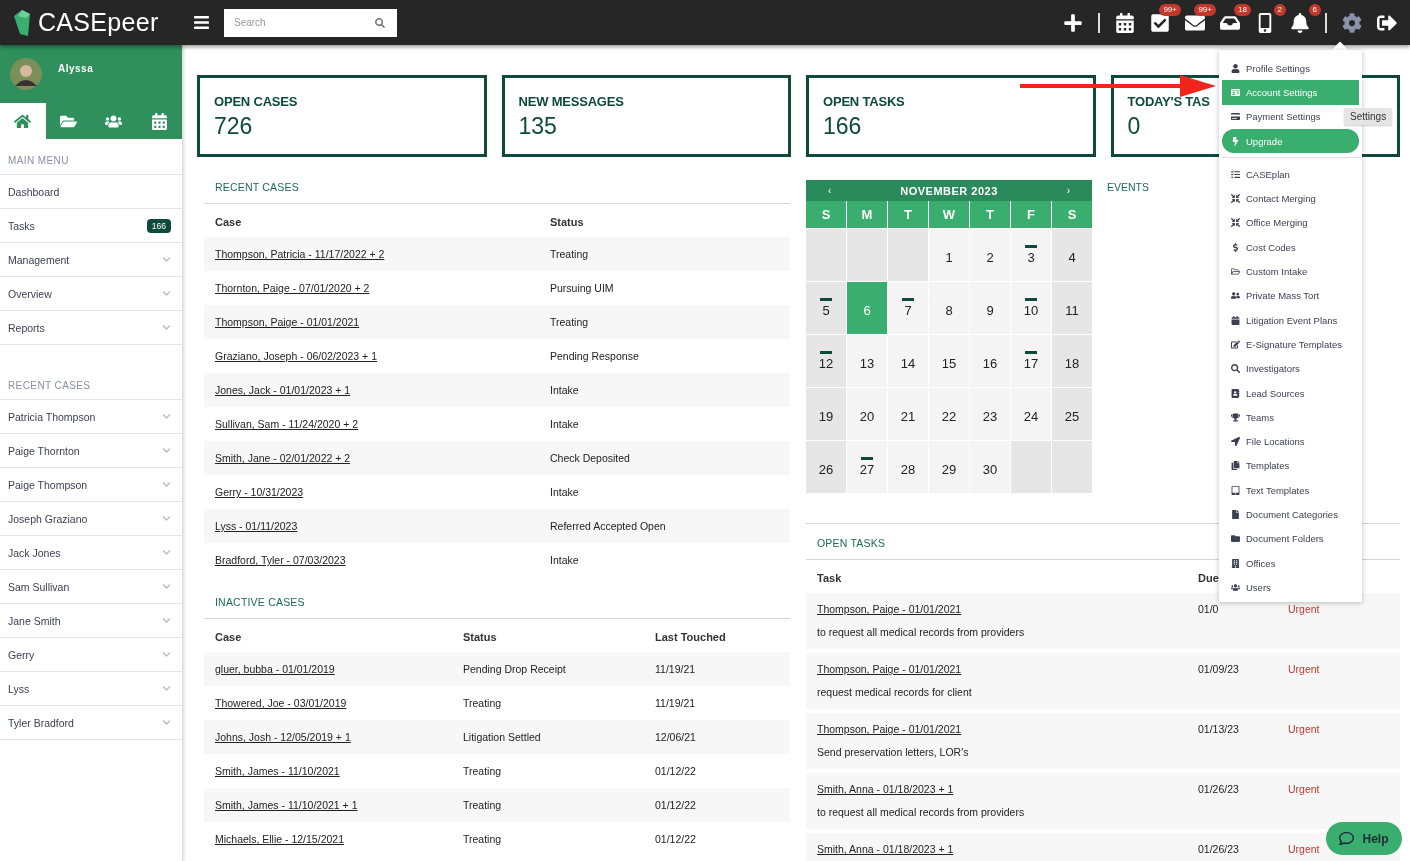  What do you see at coordinates (1368, 116) in the screenshot?
I see `tooltip: Settings` at bounding box center [1368, 116].